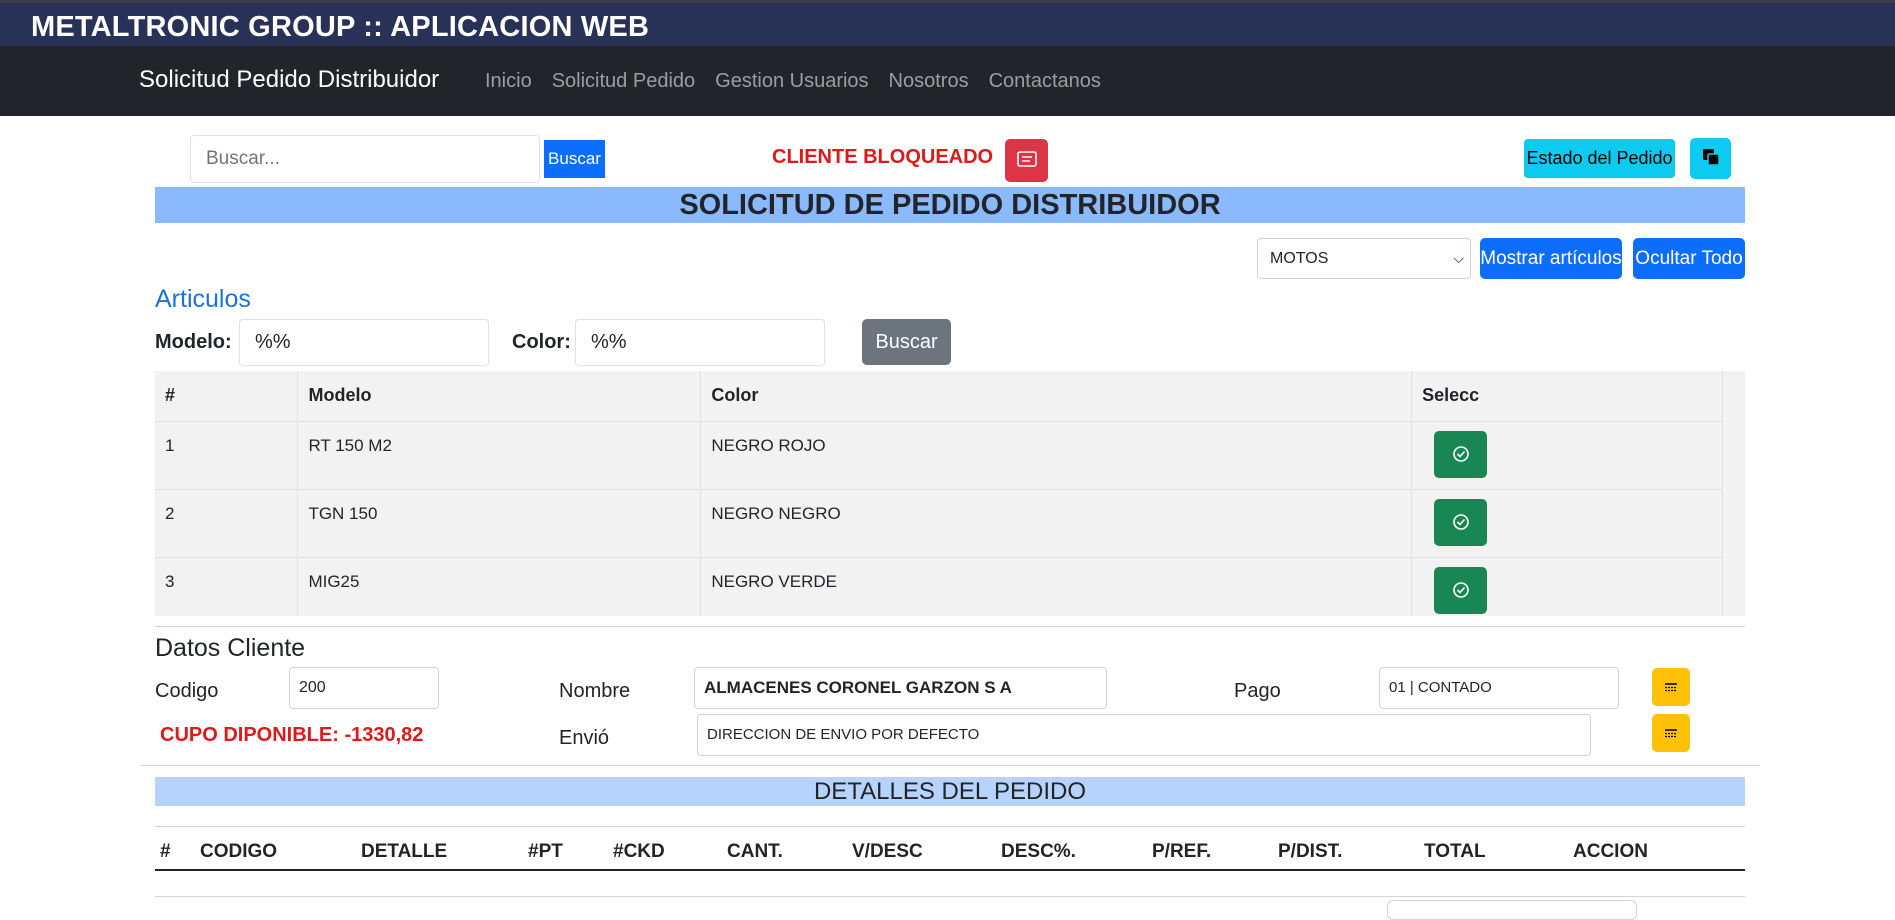 The width and height of the screenshot is (1895, 920). I want to click on app-title: METALTRONIC GROUP :: APLICACION WEB, so click(340, 27).